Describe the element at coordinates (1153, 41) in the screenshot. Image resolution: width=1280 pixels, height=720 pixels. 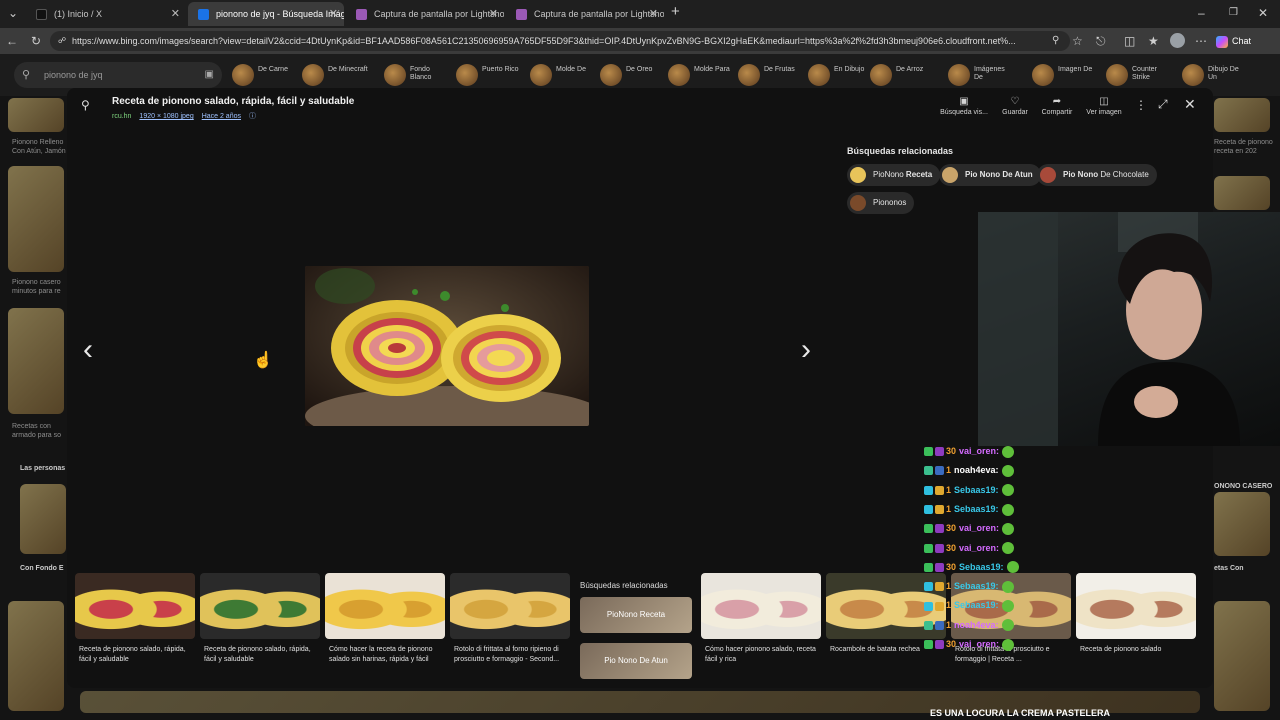
I see `favorites-icon: ★` at that location.